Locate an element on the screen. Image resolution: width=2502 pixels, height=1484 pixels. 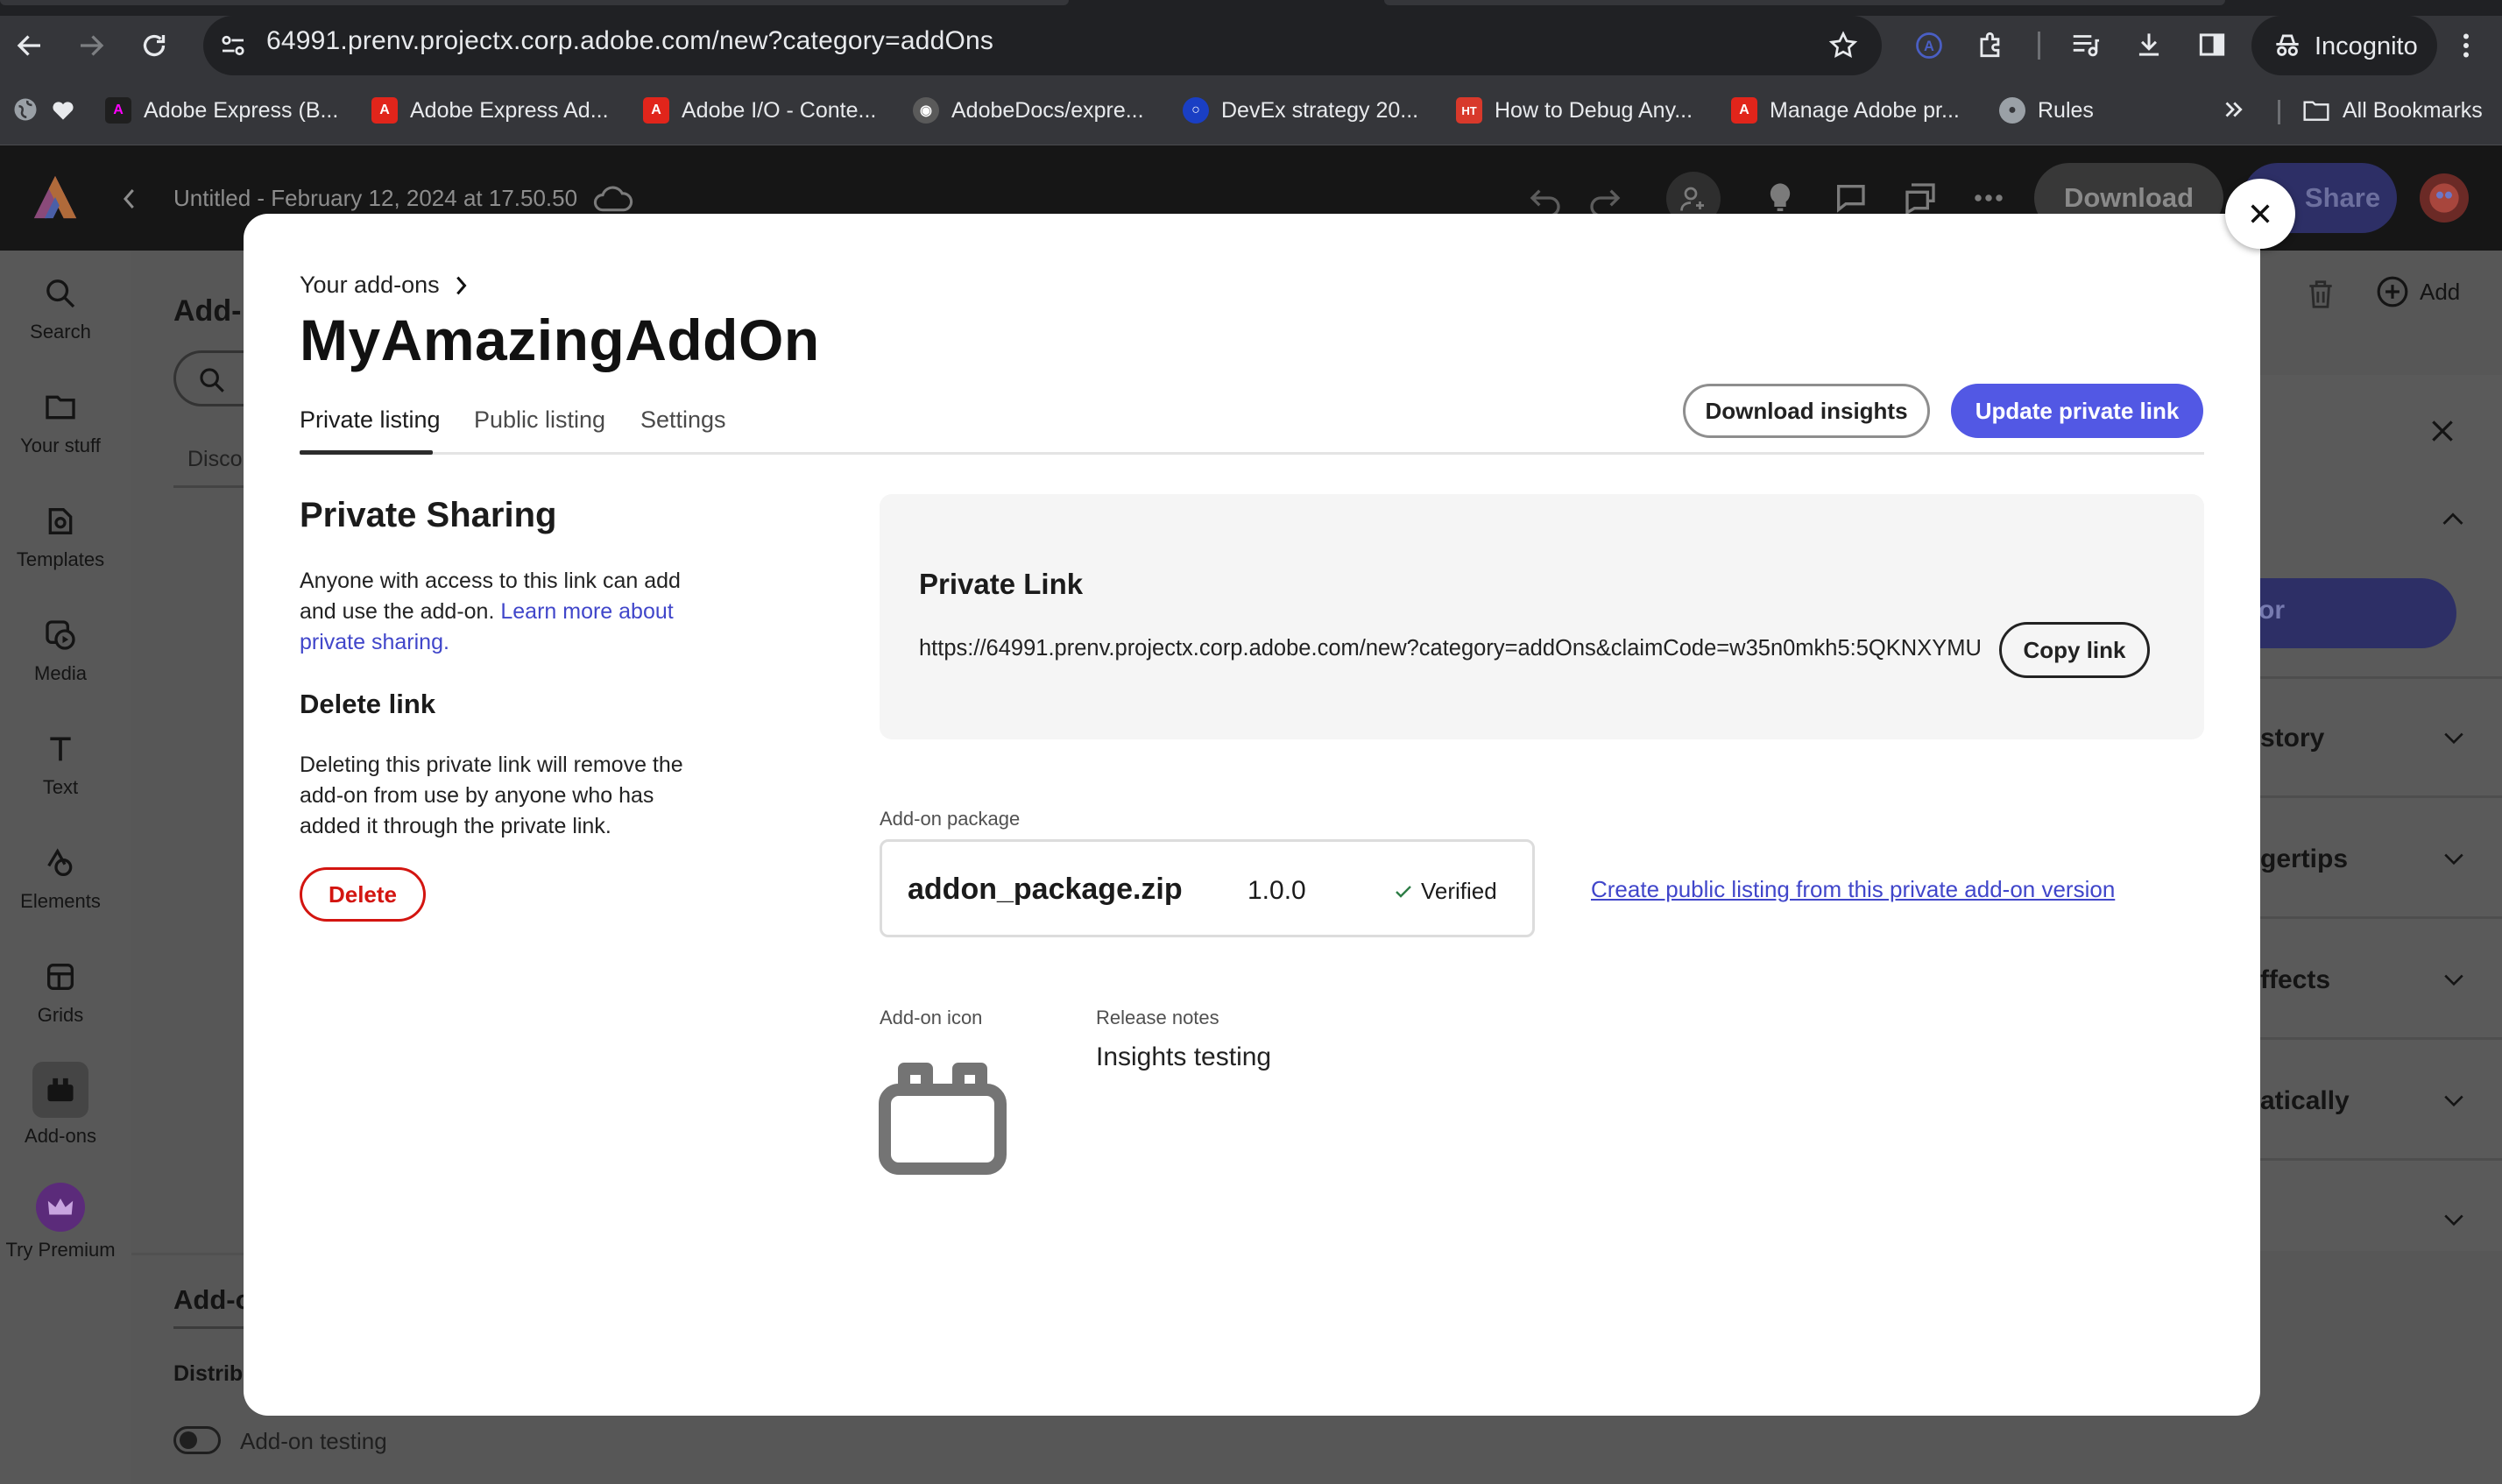
adobe-icon: A is located at coordinates (1744, 110).